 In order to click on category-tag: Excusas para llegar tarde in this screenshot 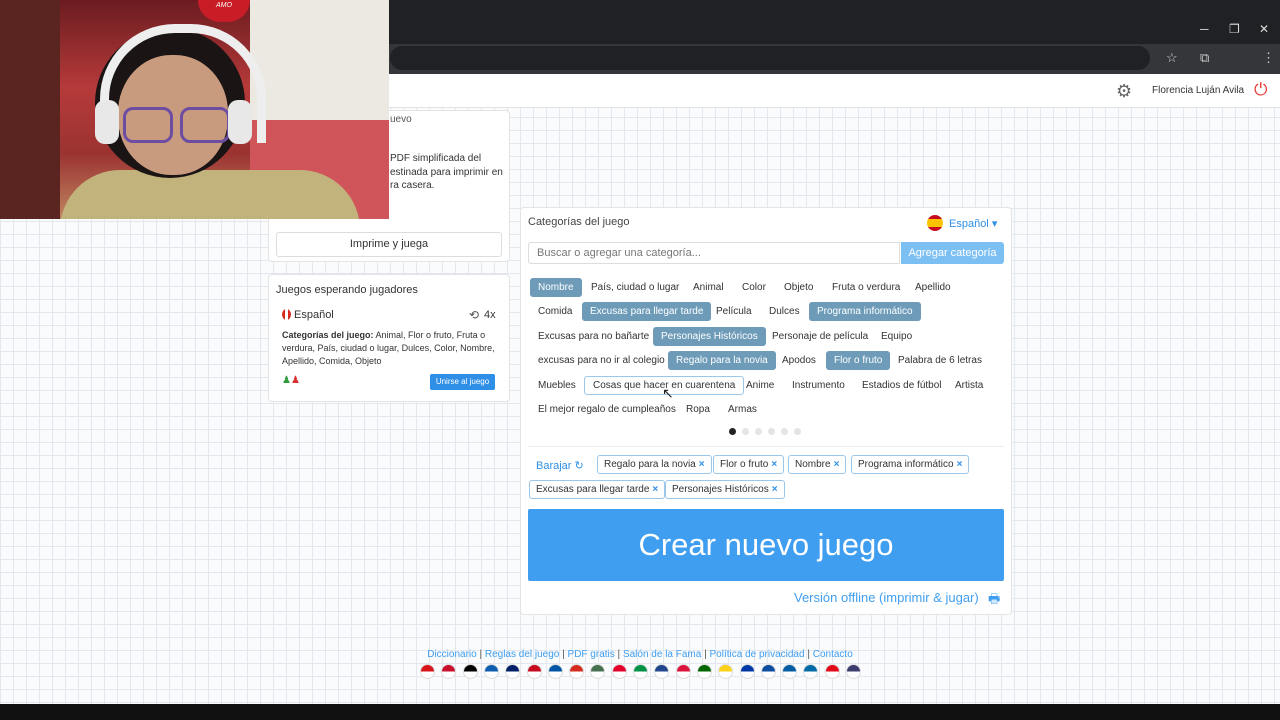, I will do `click(647, 311)`.